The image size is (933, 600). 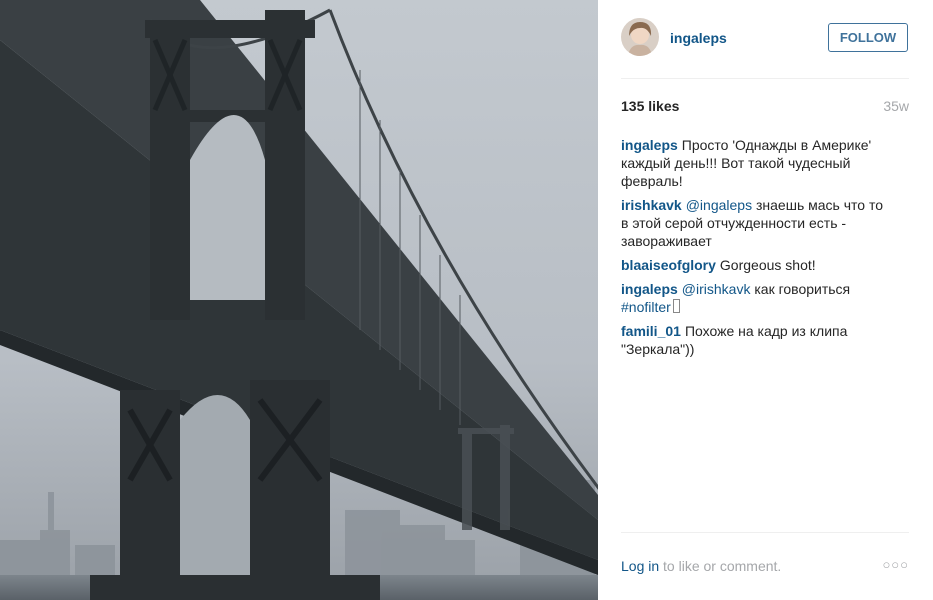 I want to click on likes-count: 135 likes, so click(x=650, y=106).